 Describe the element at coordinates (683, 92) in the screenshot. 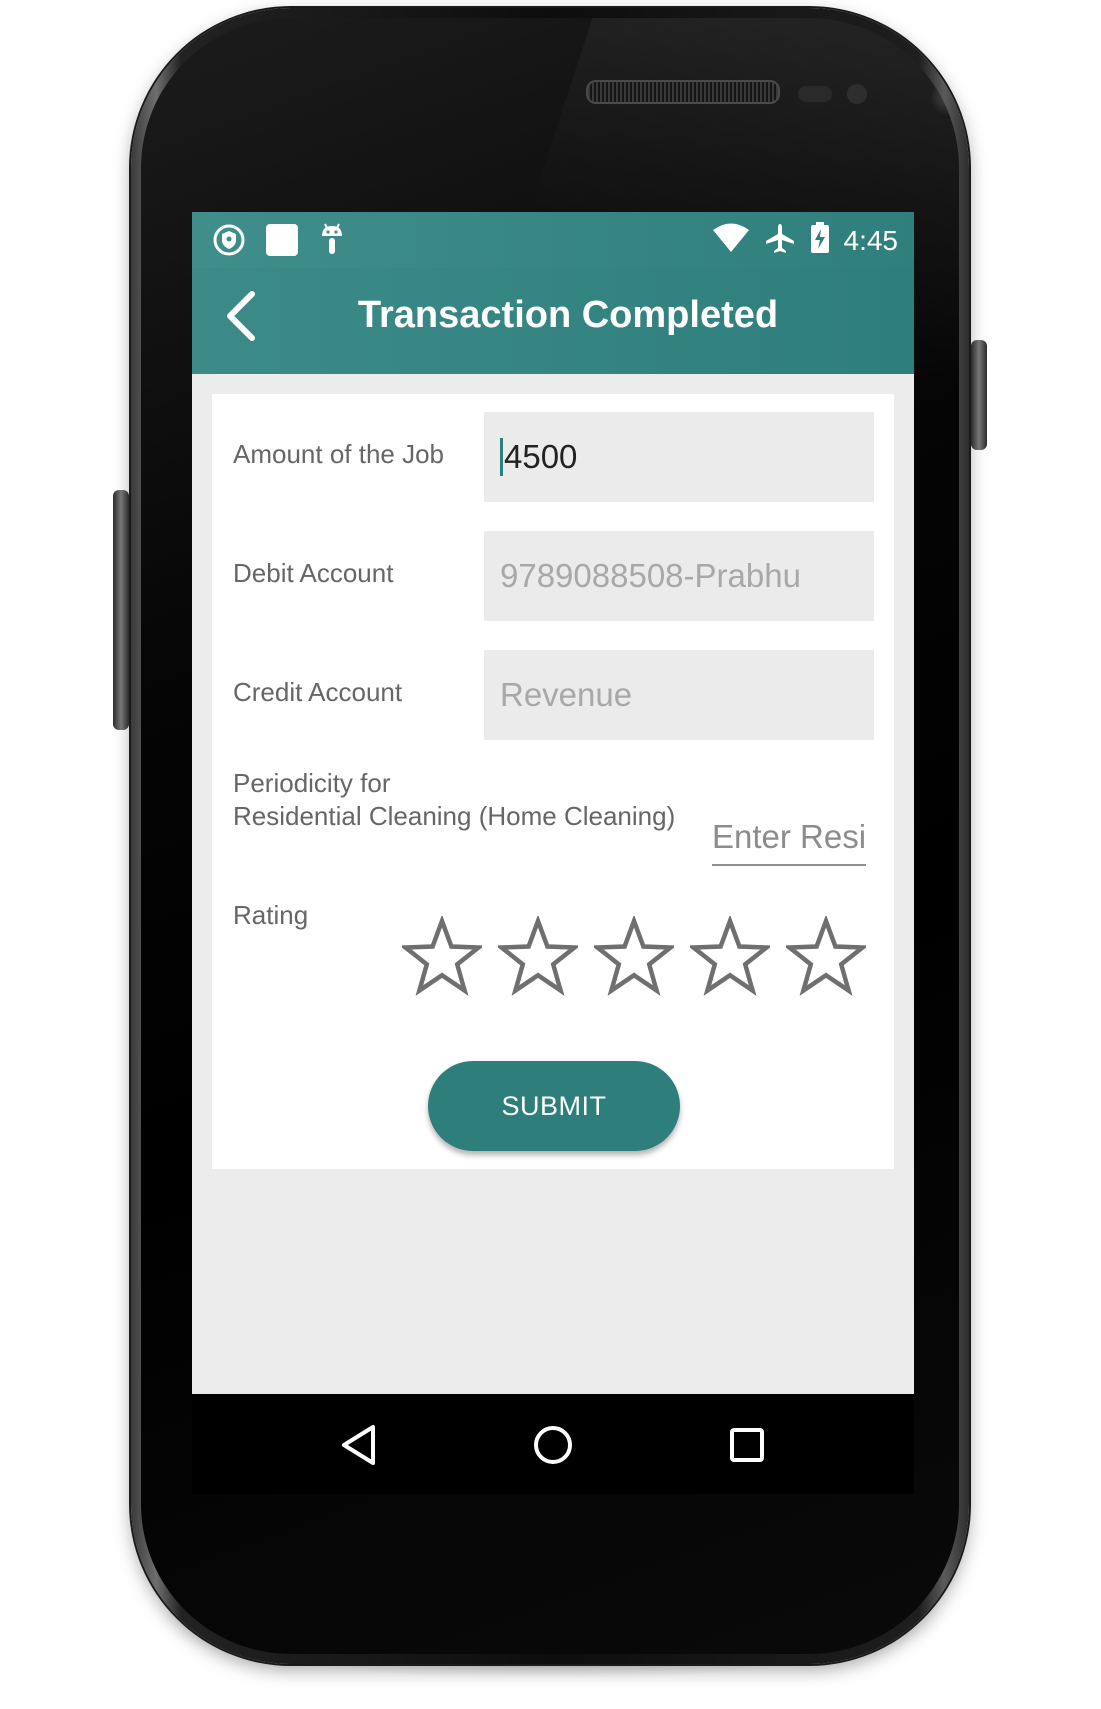

I see `earpiece-speaker` at that location.